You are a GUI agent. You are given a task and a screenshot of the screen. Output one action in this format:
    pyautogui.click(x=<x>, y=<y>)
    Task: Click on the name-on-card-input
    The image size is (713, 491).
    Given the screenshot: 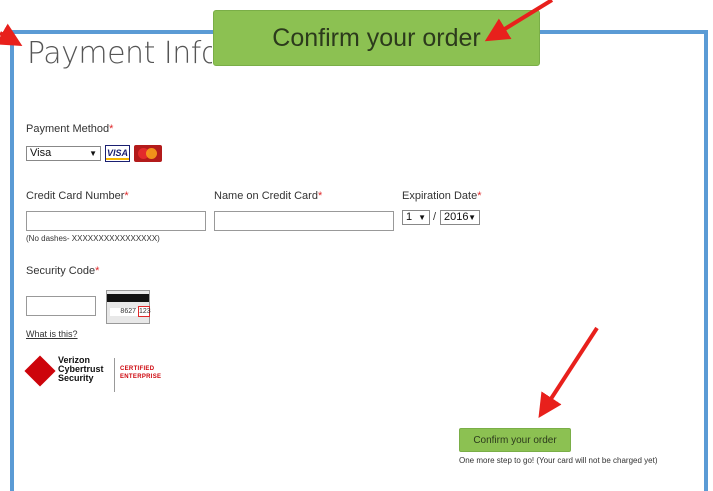 What is the action you would take?
    pyautogui.click(x=304, y=221)
    